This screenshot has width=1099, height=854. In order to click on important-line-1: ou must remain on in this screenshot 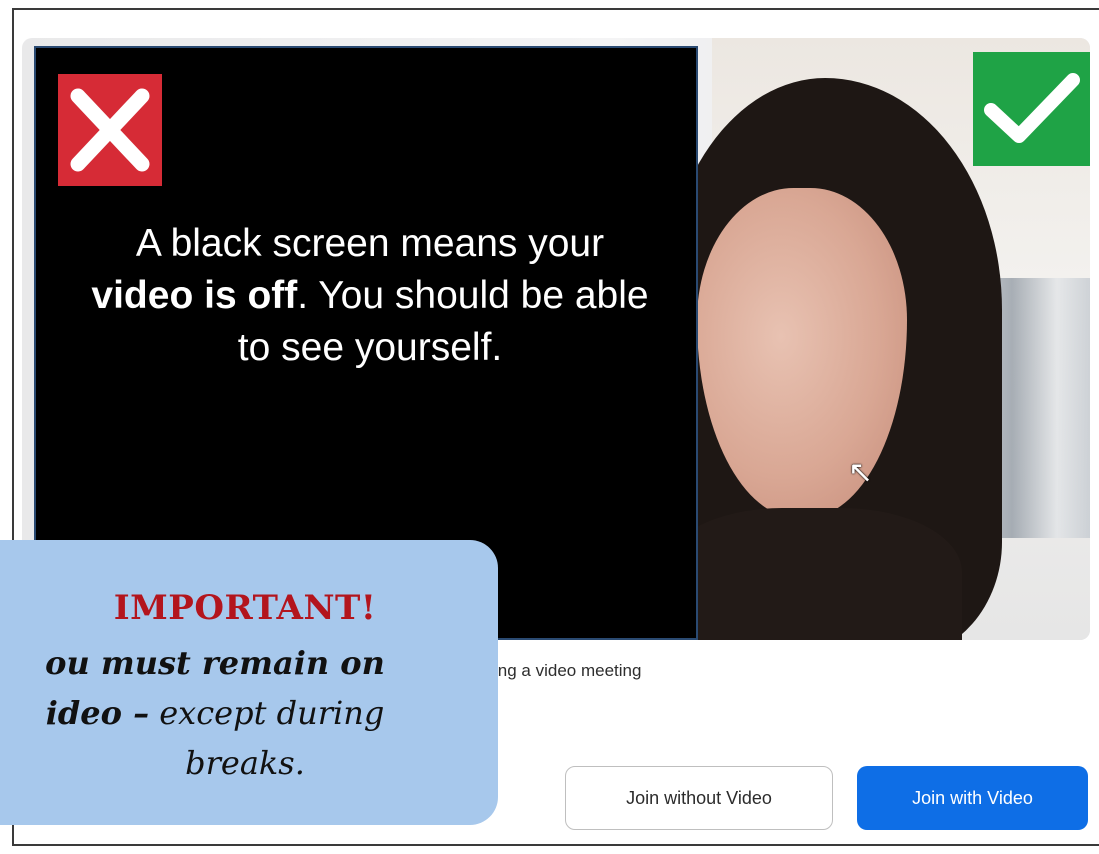, I will do `click(215, 663)`.